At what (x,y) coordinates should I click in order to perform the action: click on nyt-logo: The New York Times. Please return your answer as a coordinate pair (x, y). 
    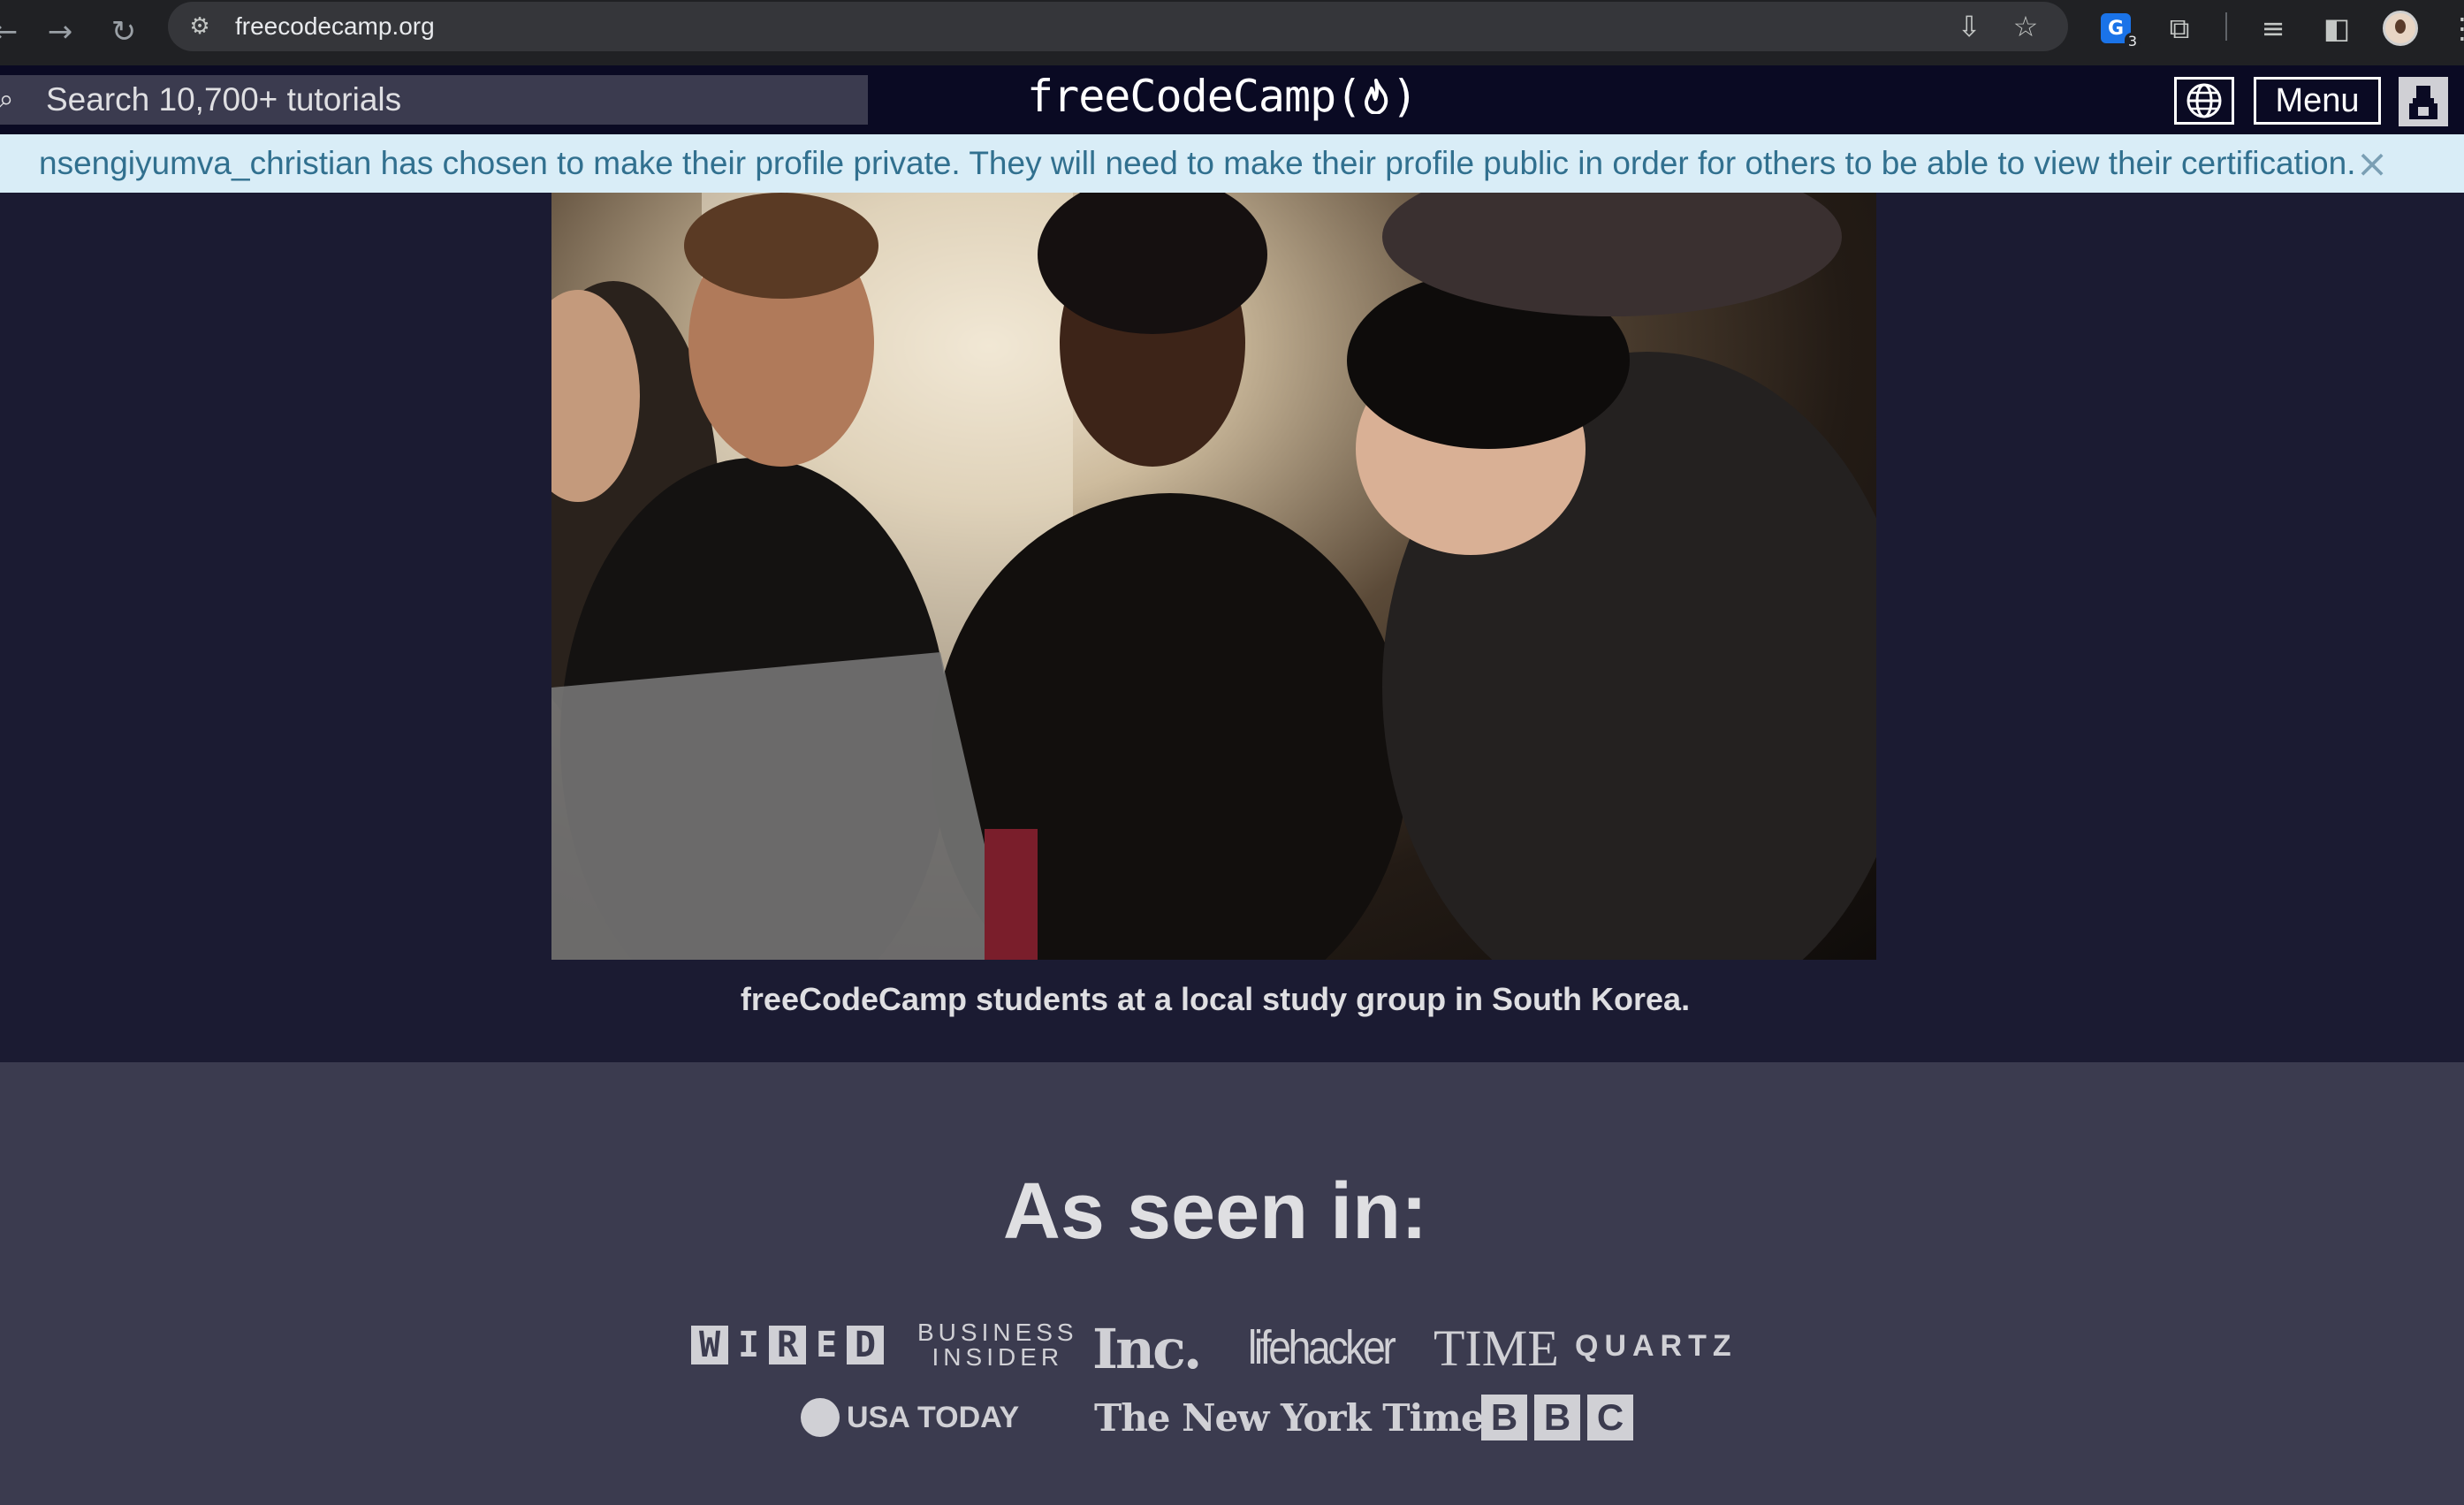
    Looking at the image, I should click on (1299, 1418).